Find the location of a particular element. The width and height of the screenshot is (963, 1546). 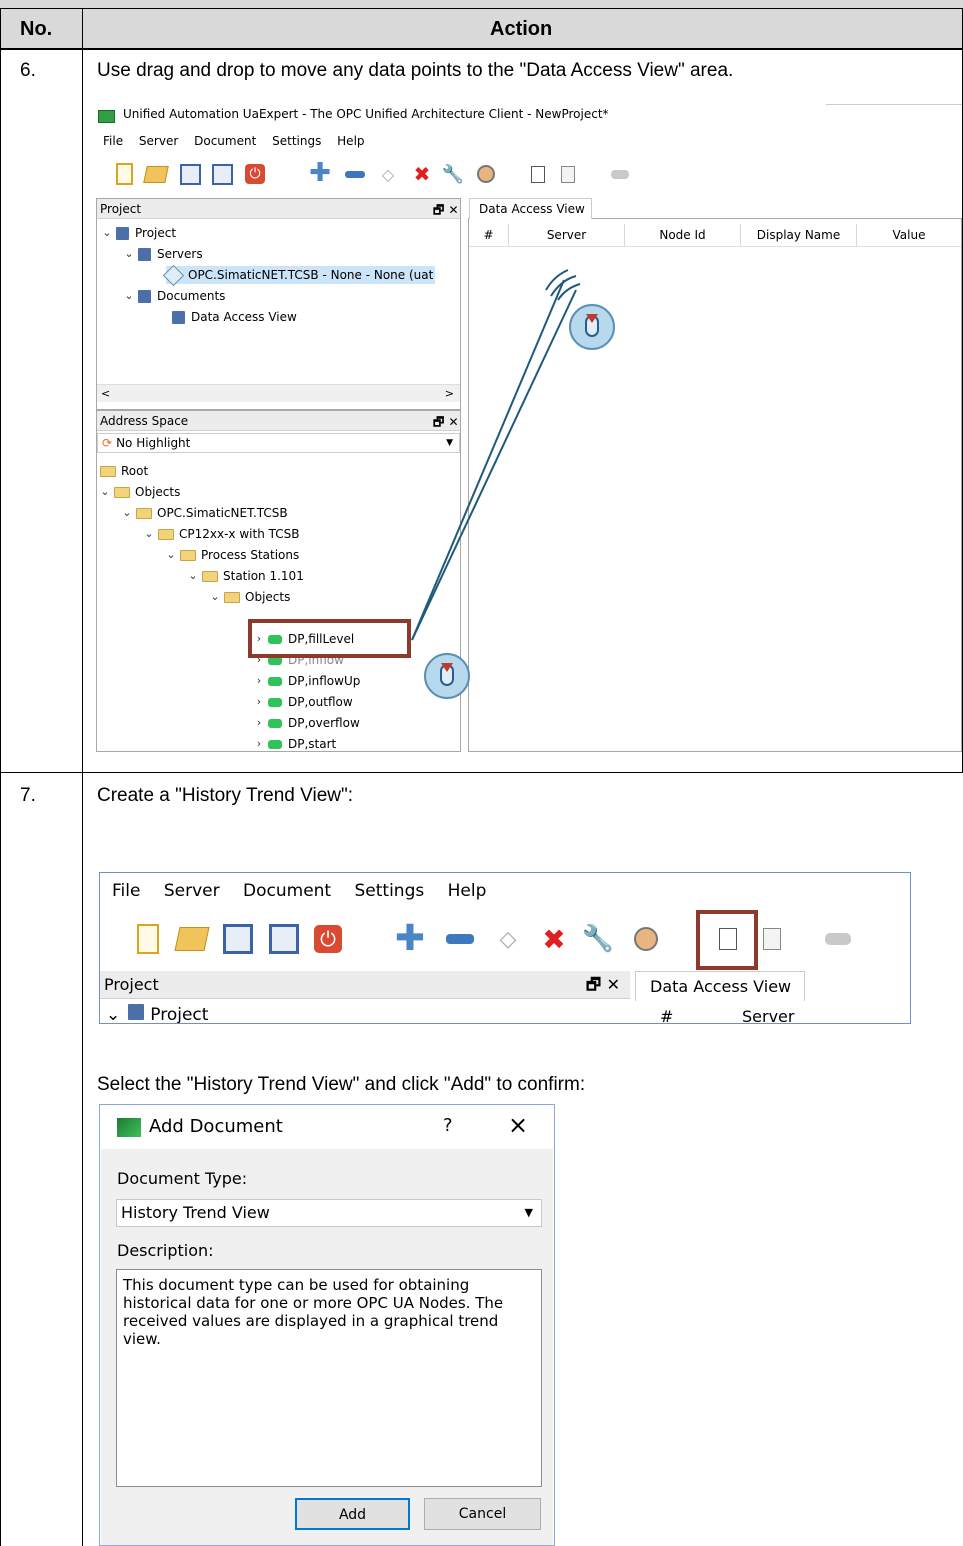

device-icon is located at coordinates (838, 939).